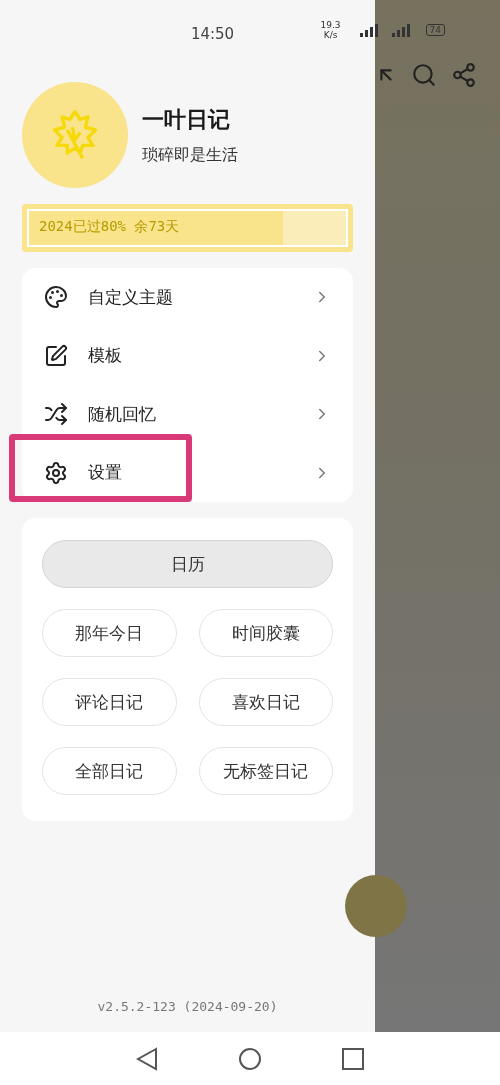 Image resolution: width=500 pixels, height=1085 pixels. I want to click on shortcut-button: 评论日记, so click(109, 702).